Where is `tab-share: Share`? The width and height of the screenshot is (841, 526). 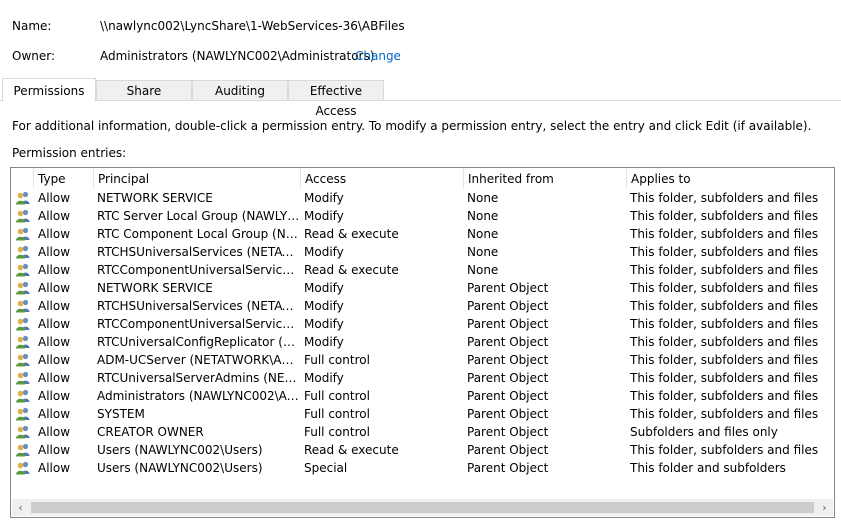
tab-share: Share is located at coordinates (144, 90).